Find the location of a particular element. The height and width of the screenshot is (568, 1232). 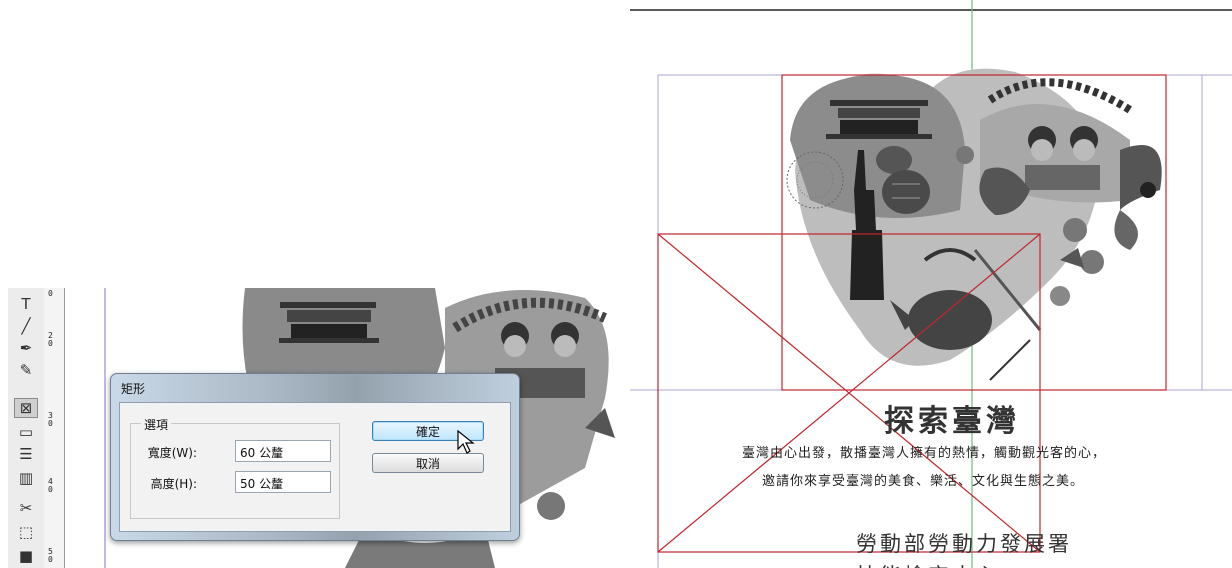

vertical-ruler: 0 2 0 3 0 4 0 5 0 is located at coordinates (54, 428).